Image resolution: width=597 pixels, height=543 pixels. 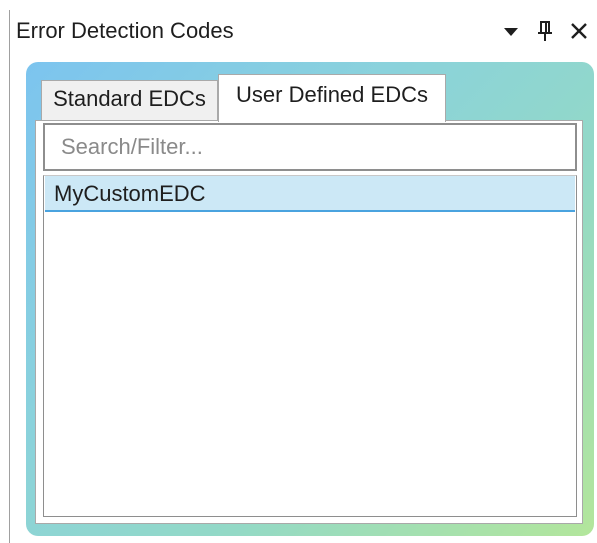 I want to click on panel-title-bar: Error Detection Codes, so click(x=303, y=32).